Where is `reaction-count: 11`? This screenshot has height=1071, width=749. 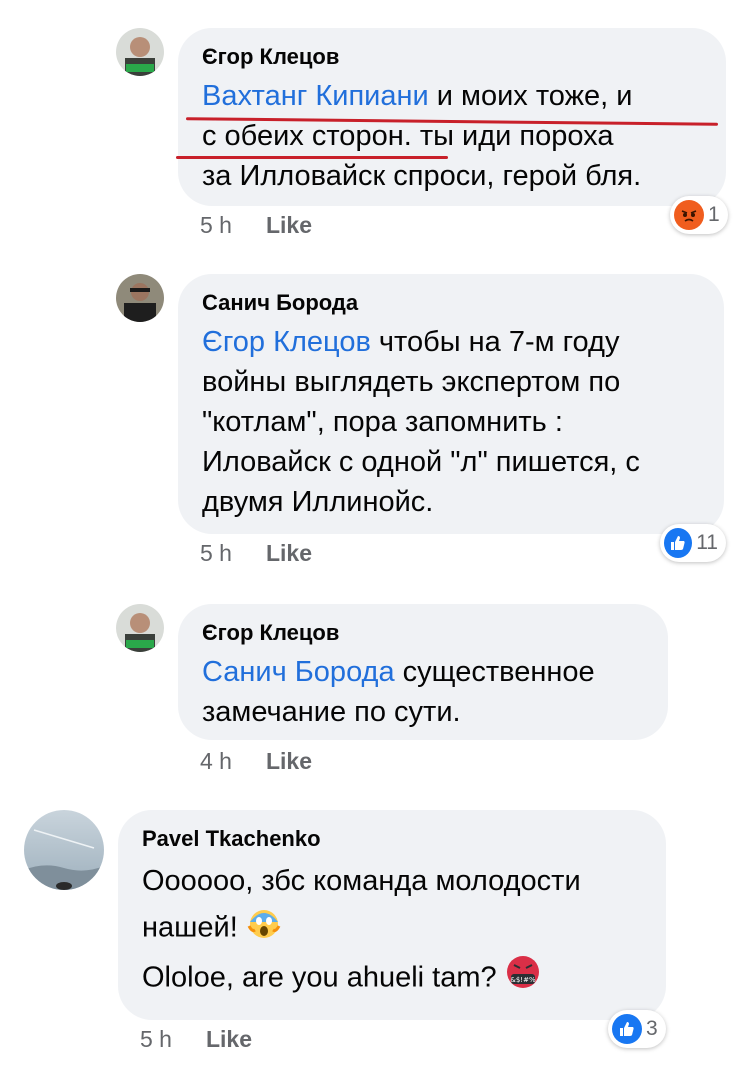
reaction-count: 11 is located at coordinates (693, 543).